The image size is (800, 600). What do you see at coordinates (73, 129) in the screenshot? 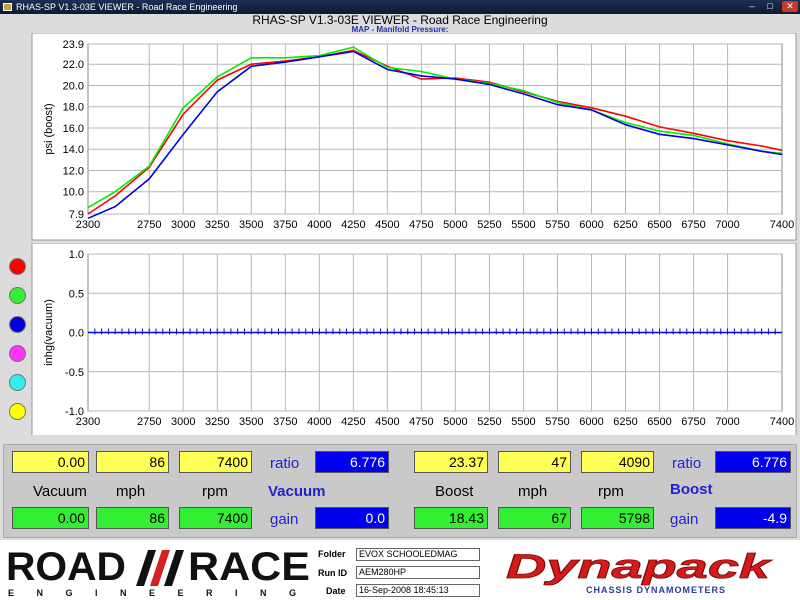
I see `y-tick-label: 16.0` at bounding box center [73, 129].